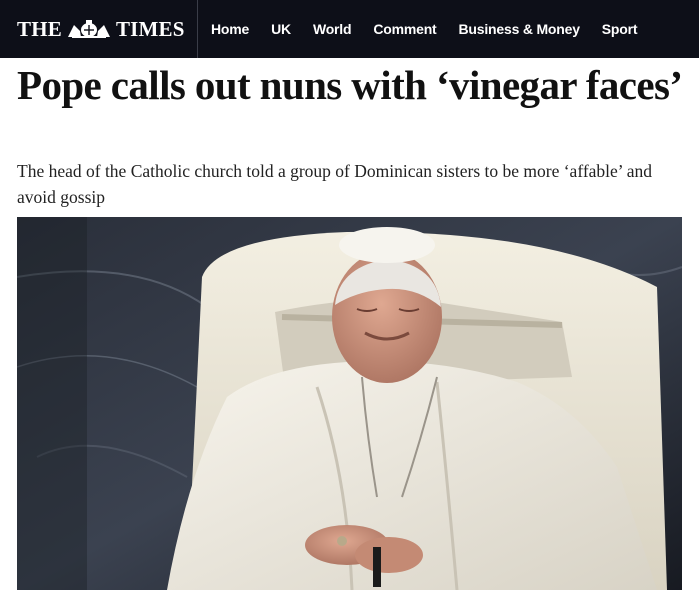 The width and height of the screenshot is (699, 601). What do you see at coordinates (230, 29) in the screenshot?
I see `nav-home: Home` at bounding box center [230, 29].